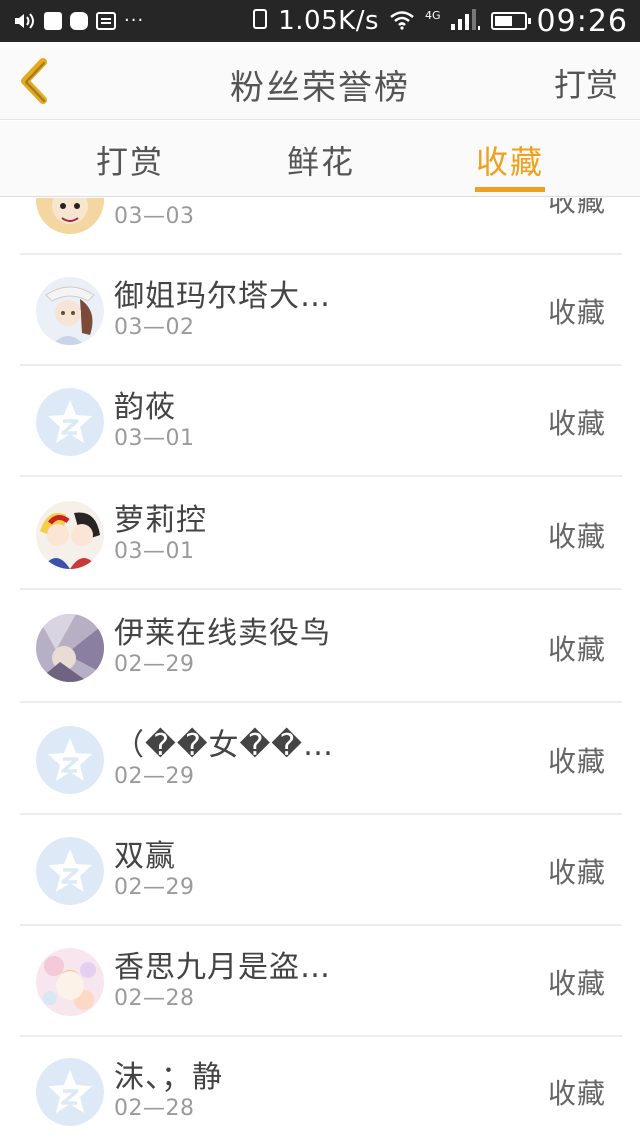 This screenshot has width=640, height=1138. Describe the element at coordinates (321, 421) in the screenshot. I see `list-item: 韵莜 03—01 收藏` at that location.